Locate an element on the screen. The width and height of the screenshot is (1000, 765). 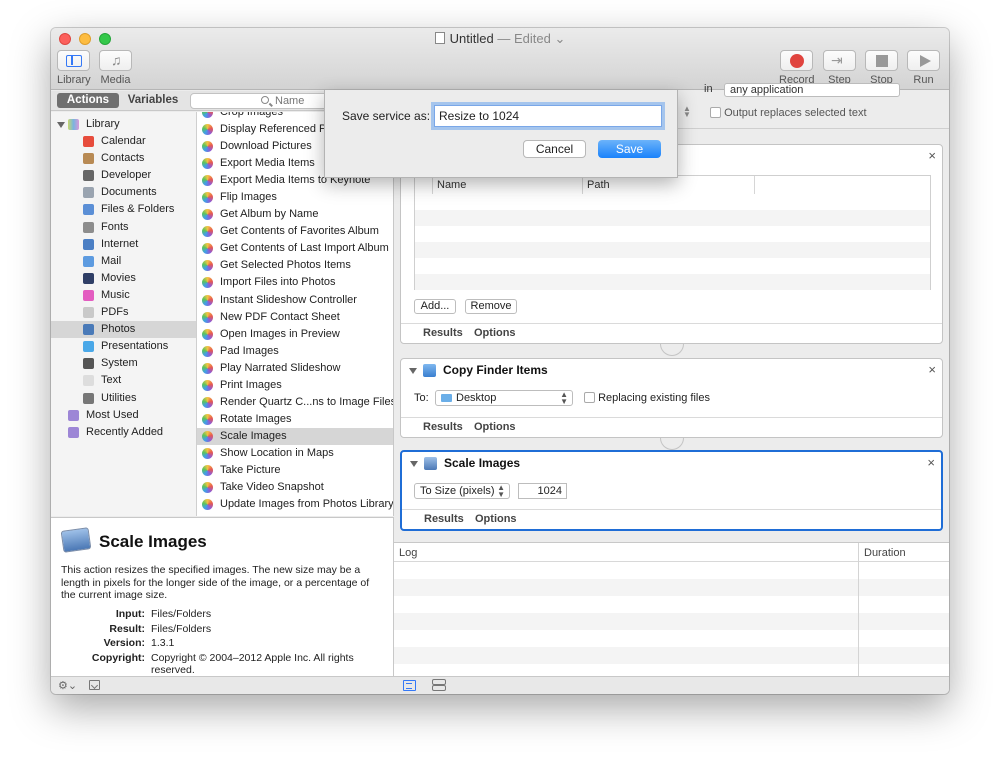
library-item: Text is located at coordinates (123, 380).